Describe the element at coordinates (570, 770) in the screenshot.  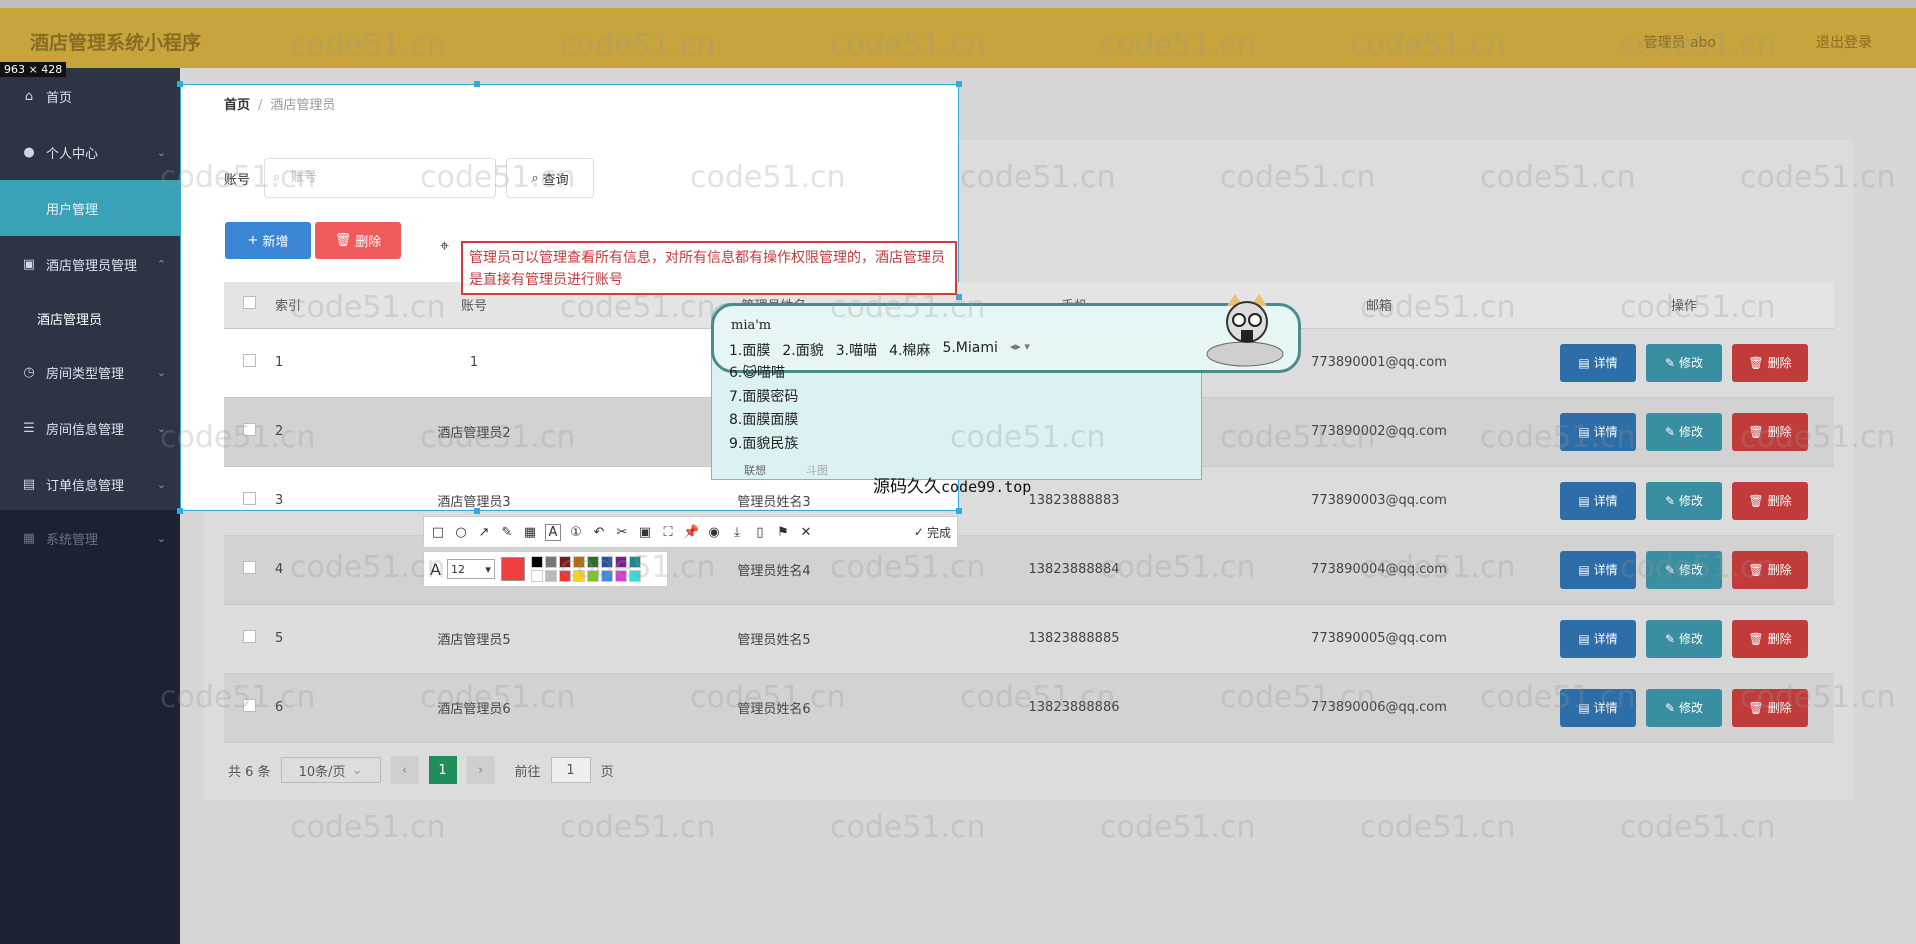
I see `goto-input: 1` at that location.